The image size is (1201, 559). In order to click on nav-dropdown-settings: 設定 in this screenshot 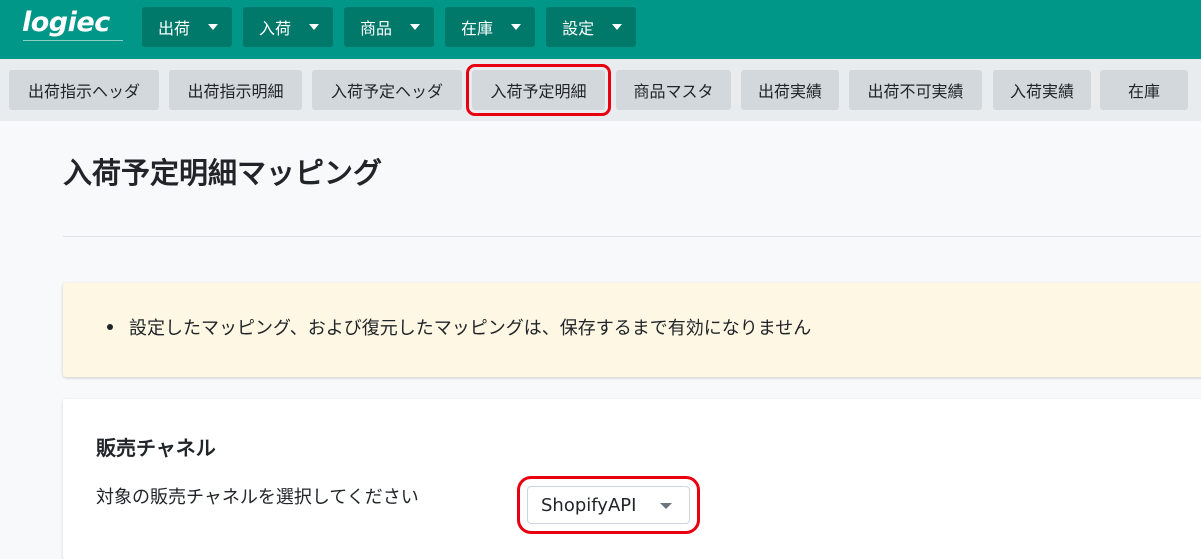, I will do `click(591, 27)`.